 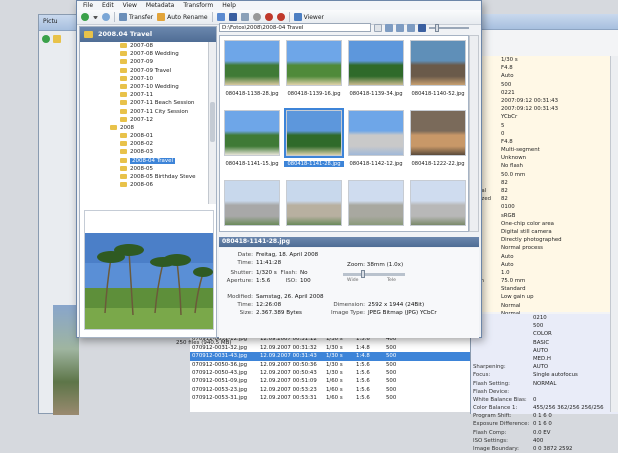 I want to click on tree-item: 2008, so click(x=145, y=128).